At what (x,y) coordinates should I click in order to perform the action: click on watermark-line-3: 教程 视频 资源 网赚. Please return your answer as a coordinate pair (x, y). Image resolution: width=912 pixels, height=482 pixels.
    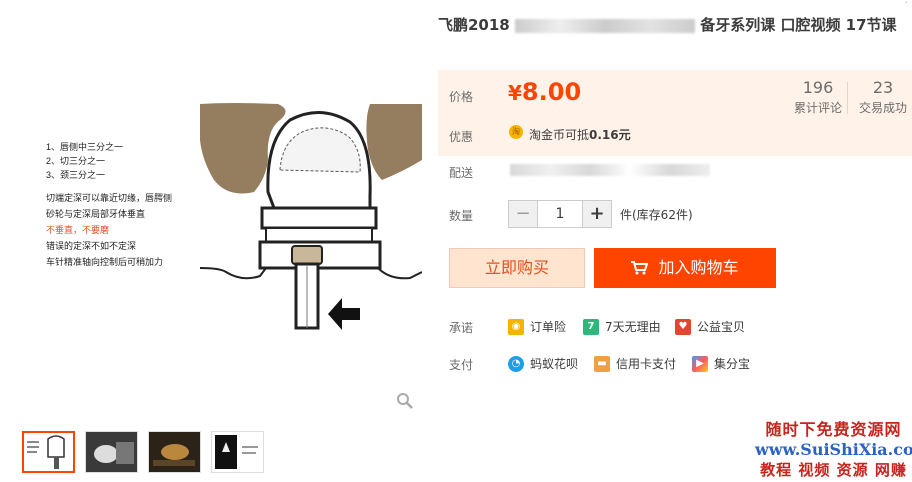
    Looking at the image, I should click on (833, 470).